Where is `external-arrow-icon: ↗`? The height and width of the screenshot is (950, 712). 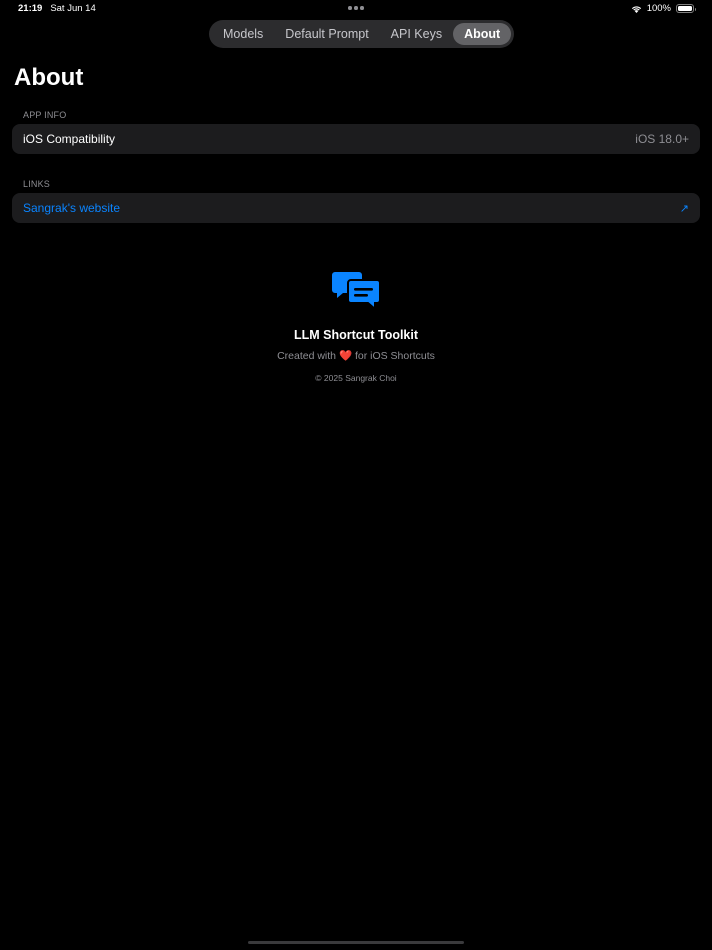 external-arrow-icon: ↗ is located at coordinates (684, 208).